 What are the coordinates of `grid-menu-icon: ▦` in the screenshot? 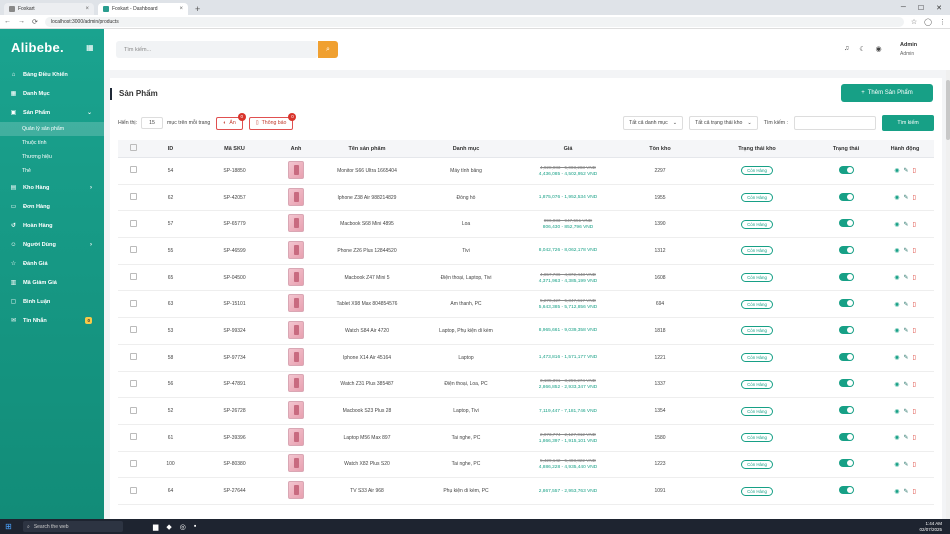 It's located at (90, 47).